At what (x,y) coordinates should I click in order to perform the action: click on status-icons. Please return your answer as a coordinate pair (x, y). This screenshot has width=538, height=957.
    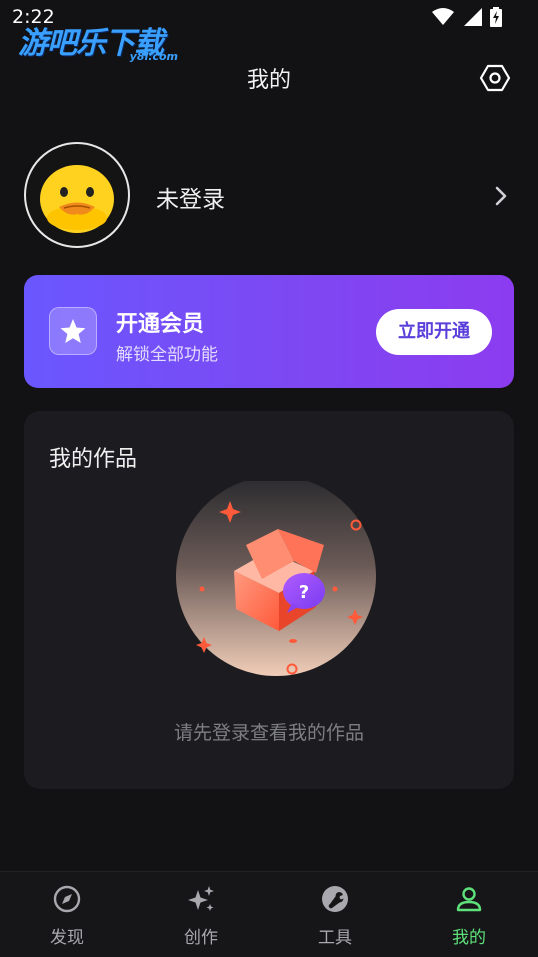
    Looking at the image, I should click on (467, 17).